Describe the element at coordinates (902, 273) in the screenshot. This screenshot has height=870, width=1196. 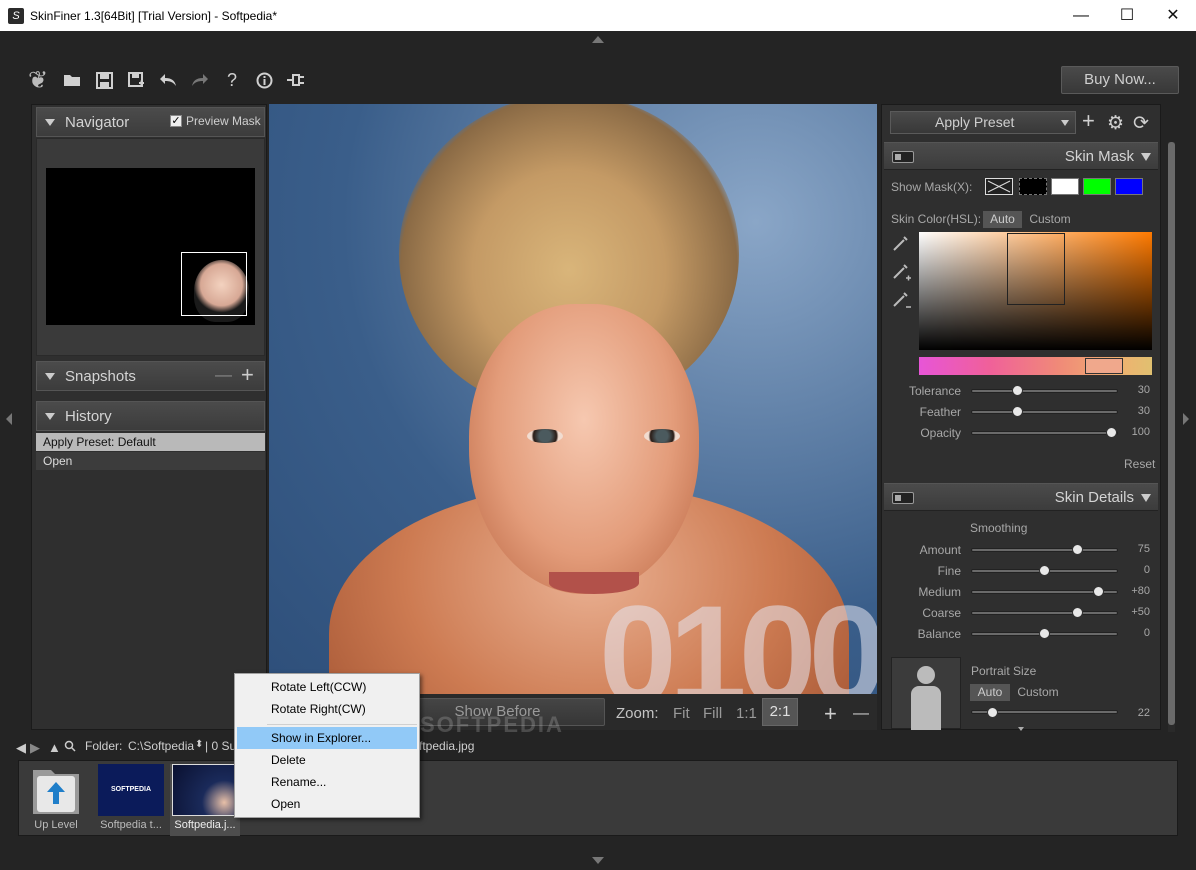
I see `eyedropper-plus-icon` at that location.